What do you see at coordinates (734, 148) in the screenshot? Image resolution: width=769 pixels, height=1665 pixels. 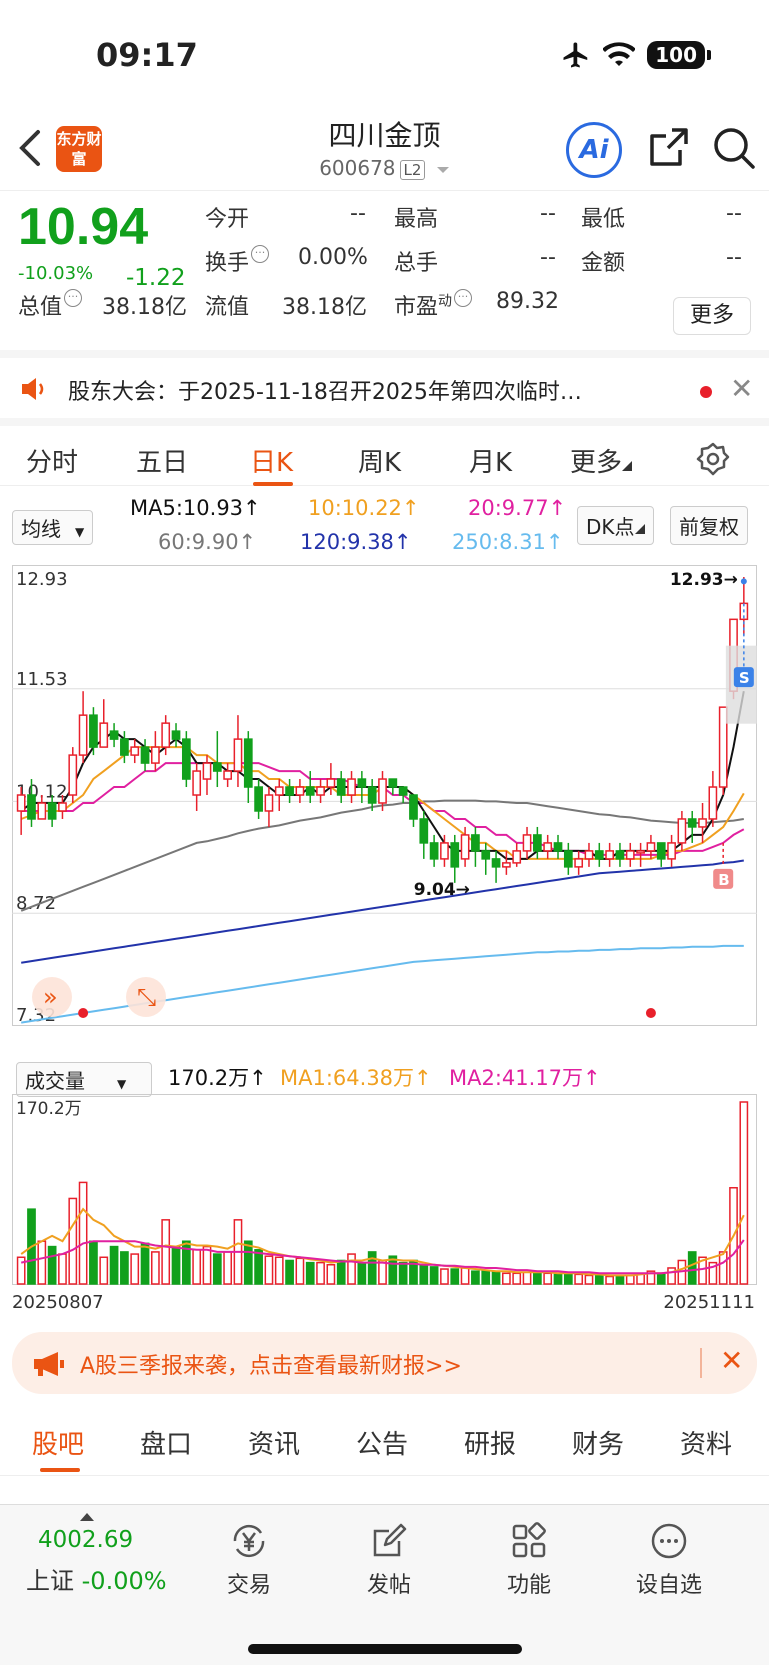 I see `search-icon` at bounding box center [734, 148].